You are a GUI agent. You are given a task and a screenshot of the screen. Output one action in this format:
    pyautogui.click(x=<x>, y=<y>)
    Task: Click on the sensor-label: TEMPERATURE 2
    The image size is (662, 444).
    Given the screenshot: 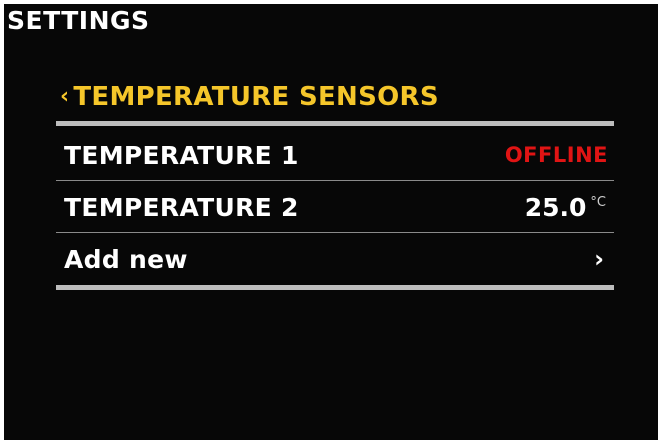 What is the action you would take?
    pyautogui.click(x=181, y=207)
    